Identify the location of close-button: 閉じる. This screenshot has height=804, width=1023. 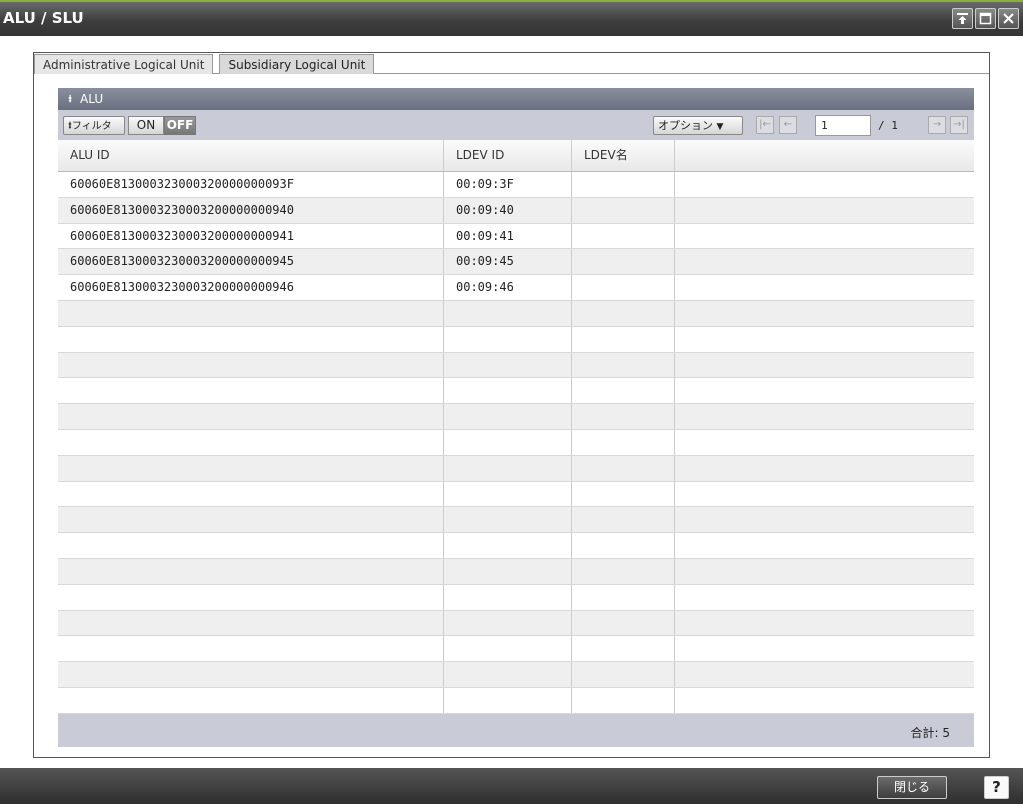
(912, 787).